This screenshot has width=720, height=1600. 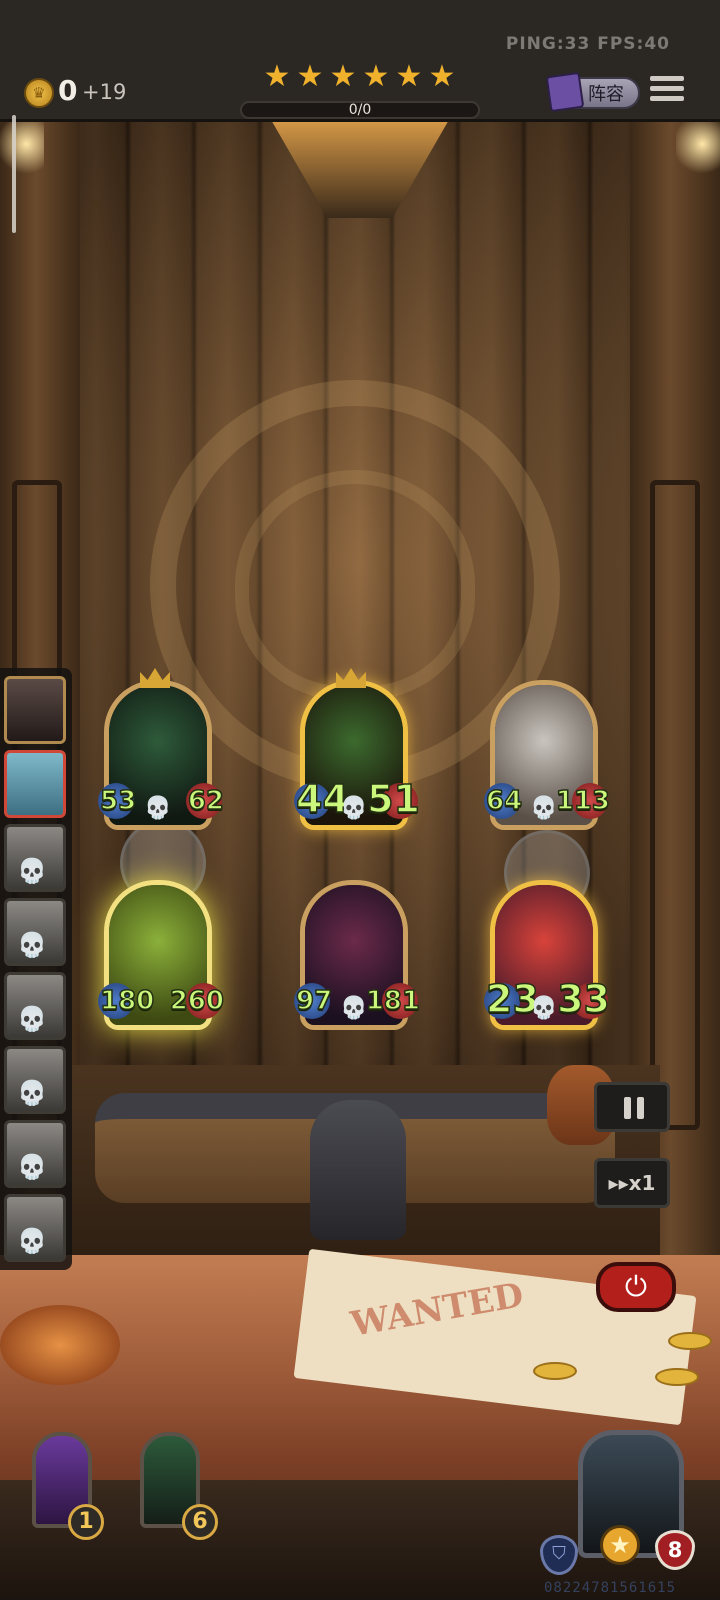 I want to click on progress-text: 0/0, so click(x=360, y=110).